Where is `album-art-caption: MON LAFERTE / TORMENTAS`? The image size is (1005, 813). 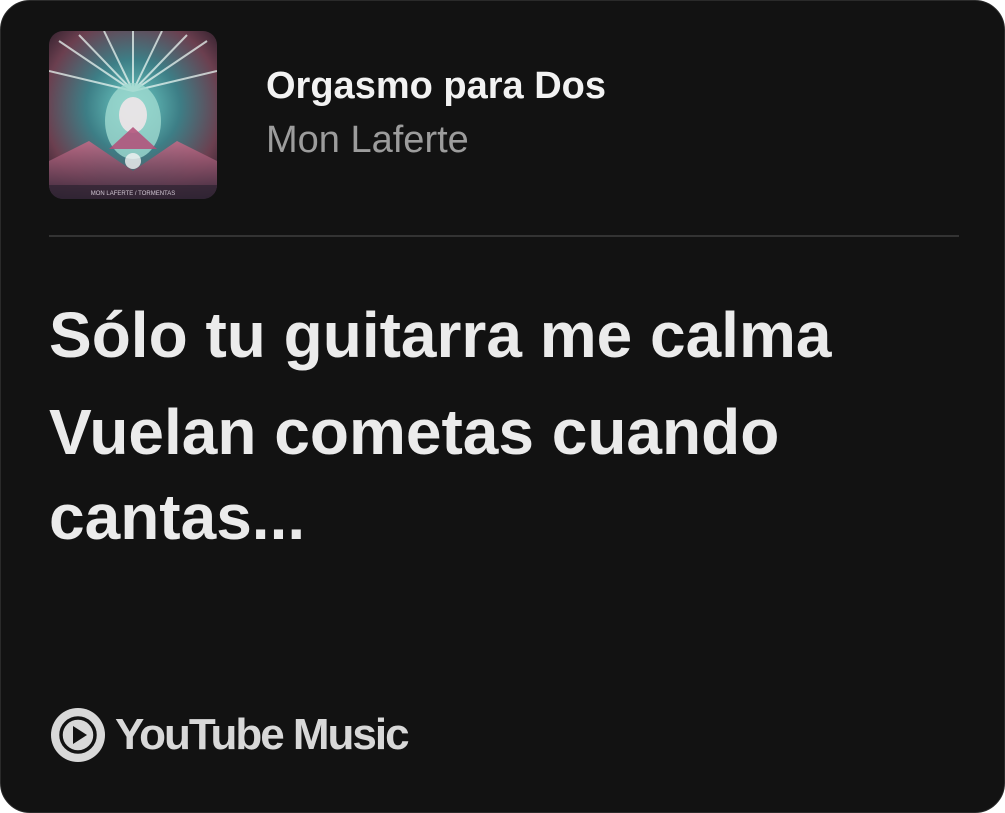 album-art-caption: MON LAFERTE / TORMENTAS is located at coordinates (133, 194).